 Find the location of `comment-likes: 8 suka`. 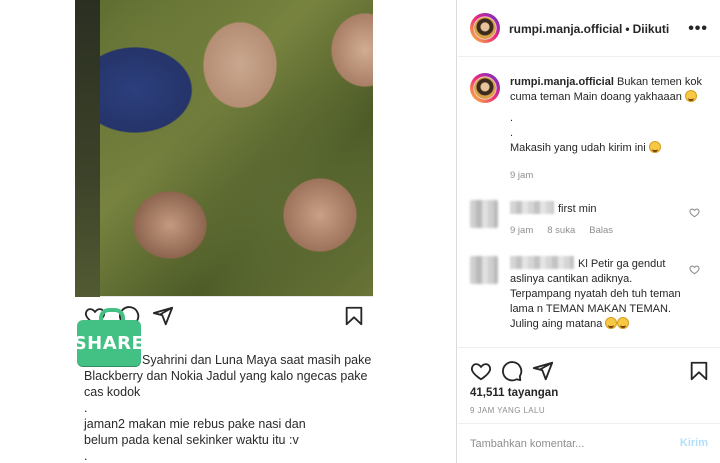

comment-likes: 8 suka is located at coordinates (561, 230).